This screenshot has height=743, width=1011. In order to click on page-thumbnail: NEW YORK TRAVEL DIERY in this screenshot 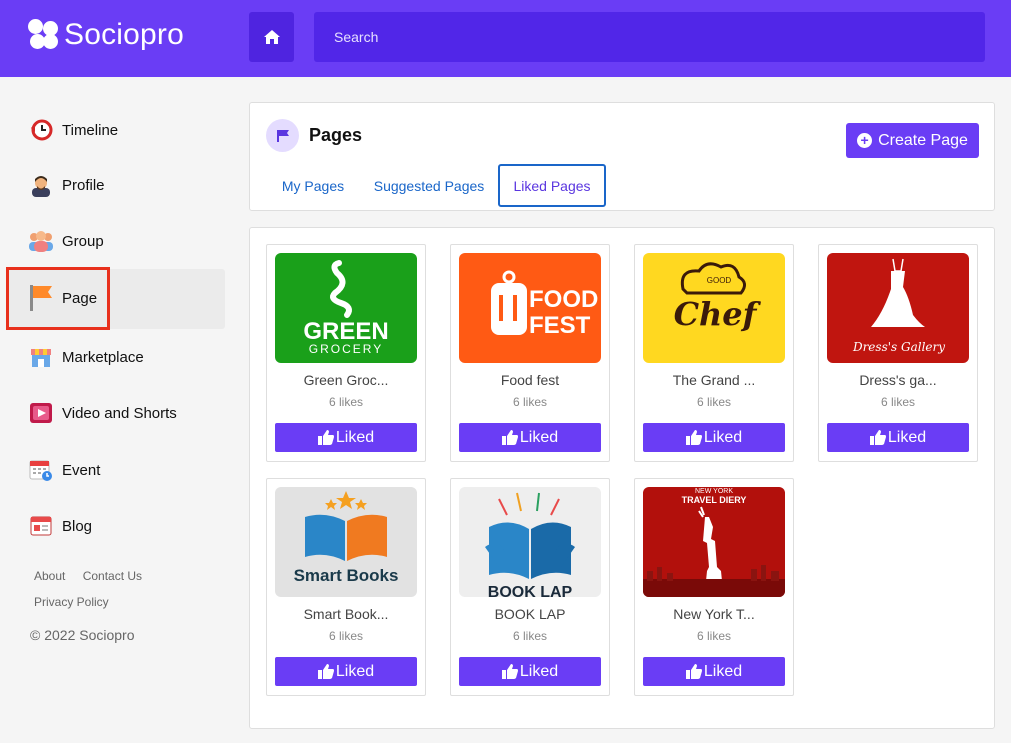, I will do `click(714, 542)`.